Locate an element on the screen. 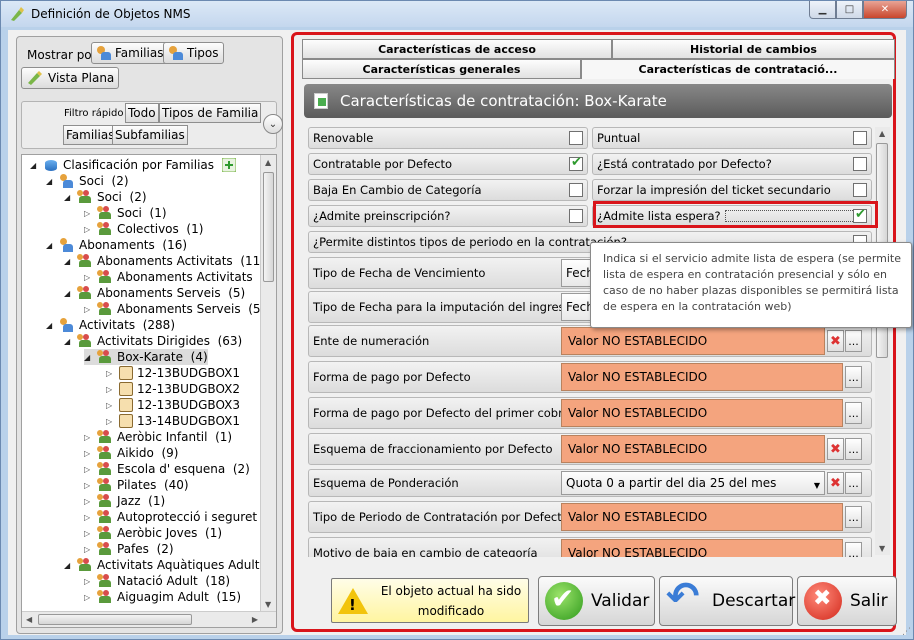 The image size is (914, 640). tree-node: ▷ Pilates (40) is located at coordinates (136, 485).